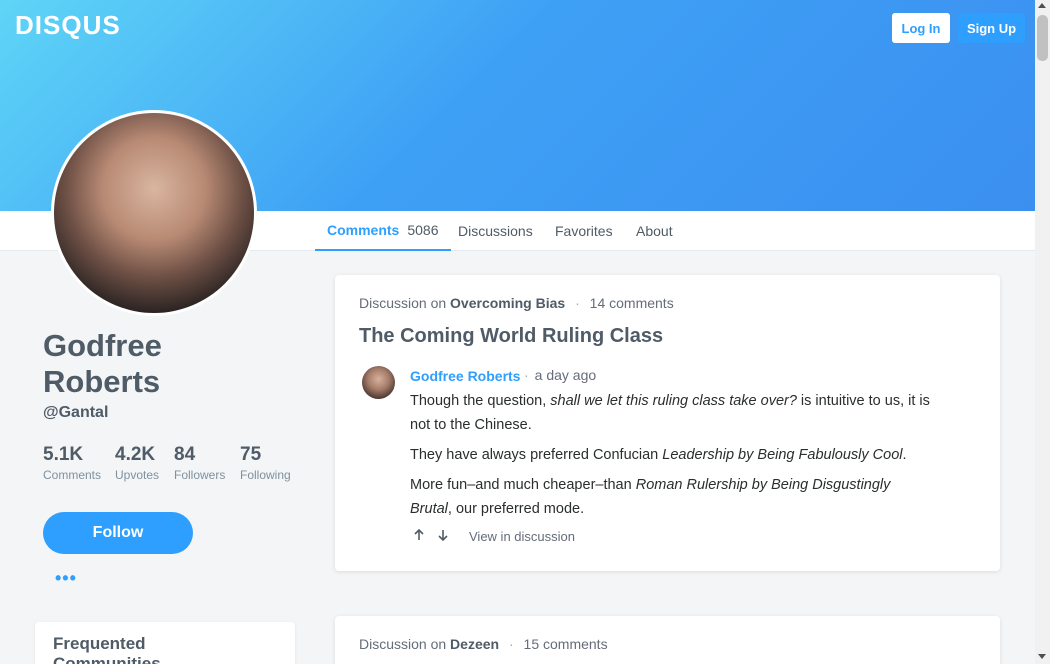 This screenshot has height=664, width=1050. Describe the element at coordinates (584, 231) in the screenshot. I see `tab-favorites: Favorites` at that location.